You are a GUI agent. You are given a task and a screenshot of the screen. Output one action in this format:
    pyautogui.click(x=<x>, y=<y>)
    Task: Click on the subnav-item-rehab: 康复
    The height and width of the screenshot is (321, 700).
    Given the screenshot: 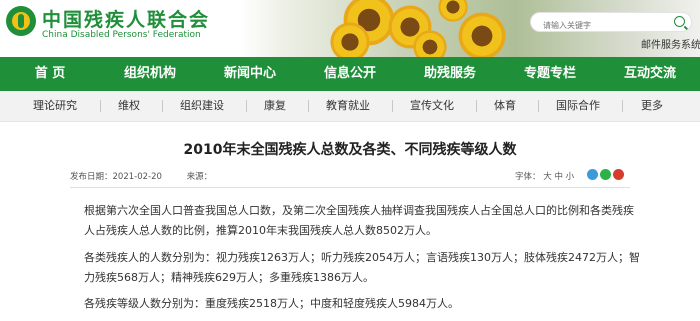 What is the action you would take?
    pyautogui.click(x=275, y=106)
    